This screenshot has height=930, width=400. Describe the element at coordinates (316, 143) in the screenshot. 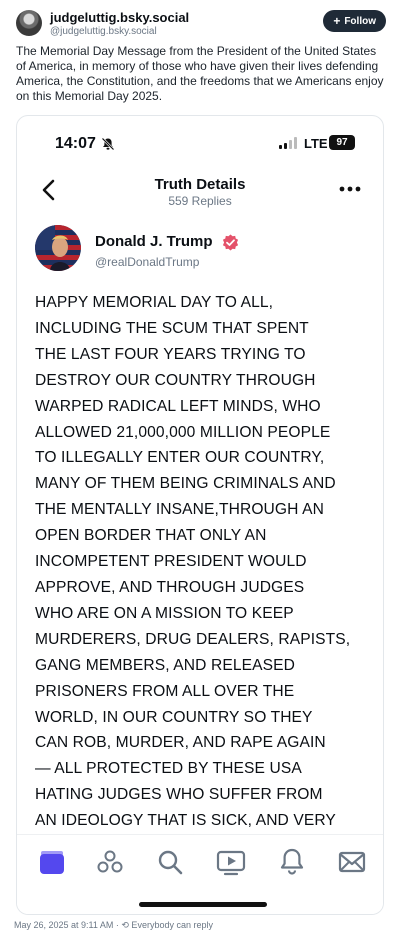

I see `network-label: LTE` at that location.